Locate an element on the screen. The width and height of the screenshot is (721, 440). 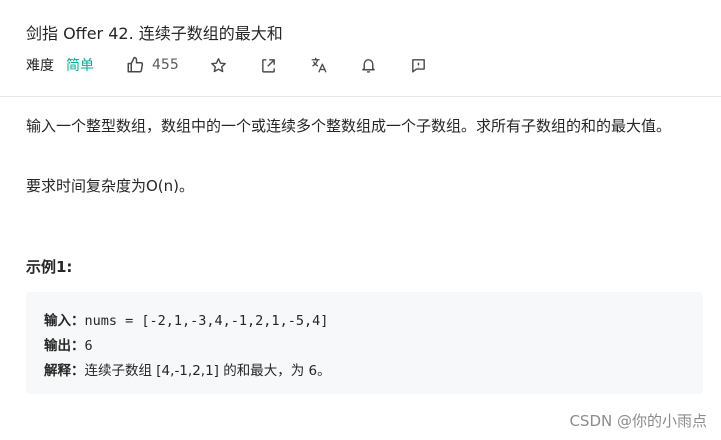
output-value: 6 is located at coordinates (88, 346).